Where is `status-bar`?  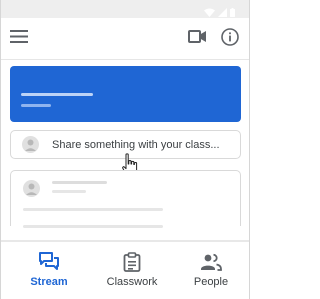 status-bar is located at coordinates (125, 9).